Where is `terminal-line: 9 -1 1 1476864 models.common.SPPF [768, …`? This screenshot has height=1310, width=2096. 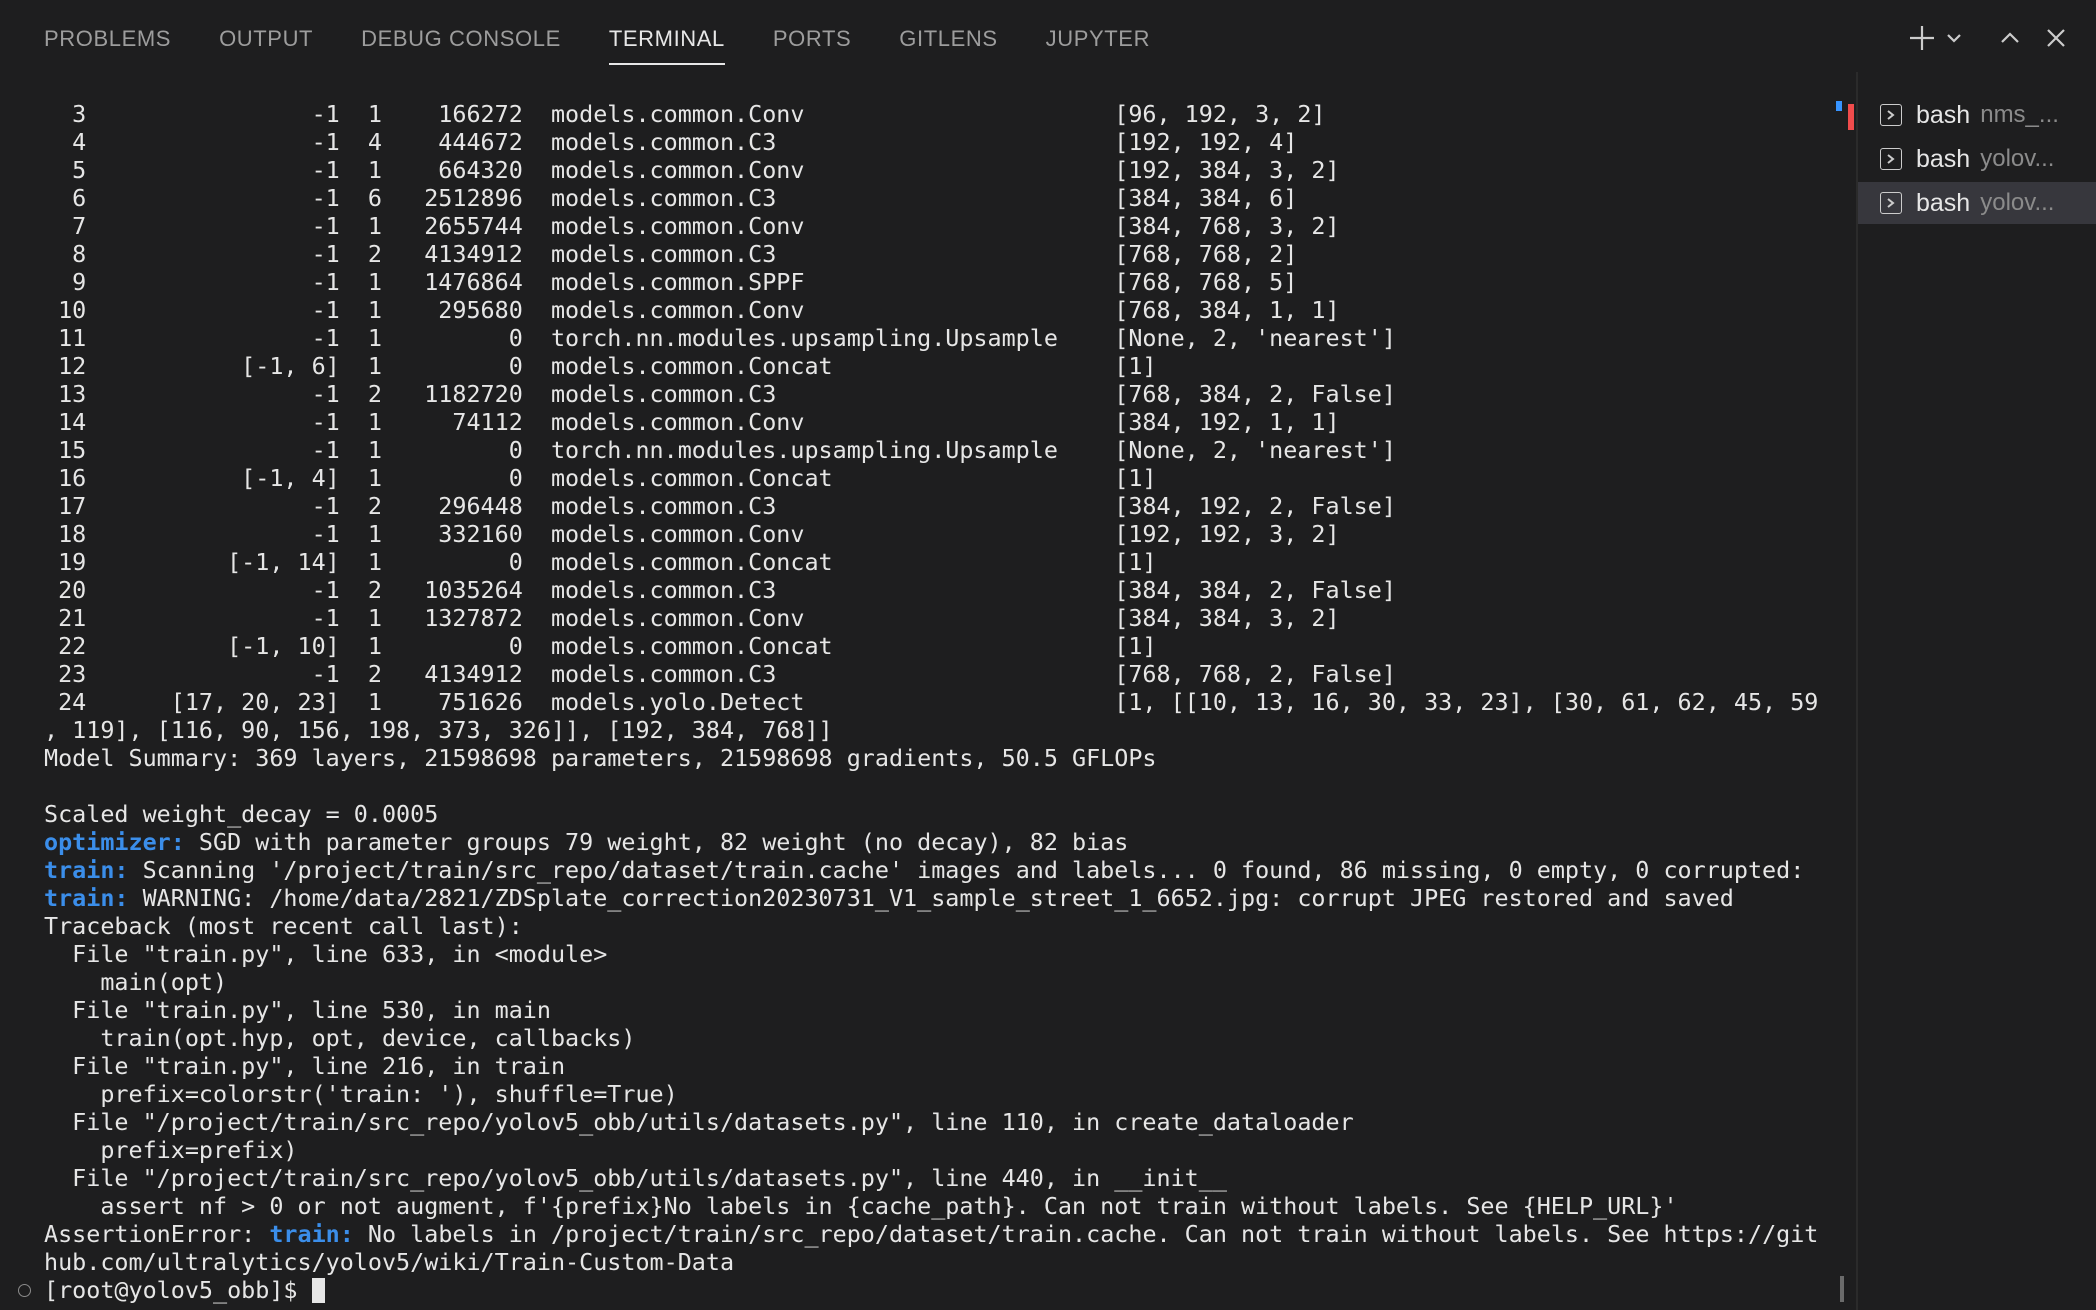
terminal-line: 9 -1 1 1476864 models.common.SPPF [768, … is located at coordinates (671, 282).